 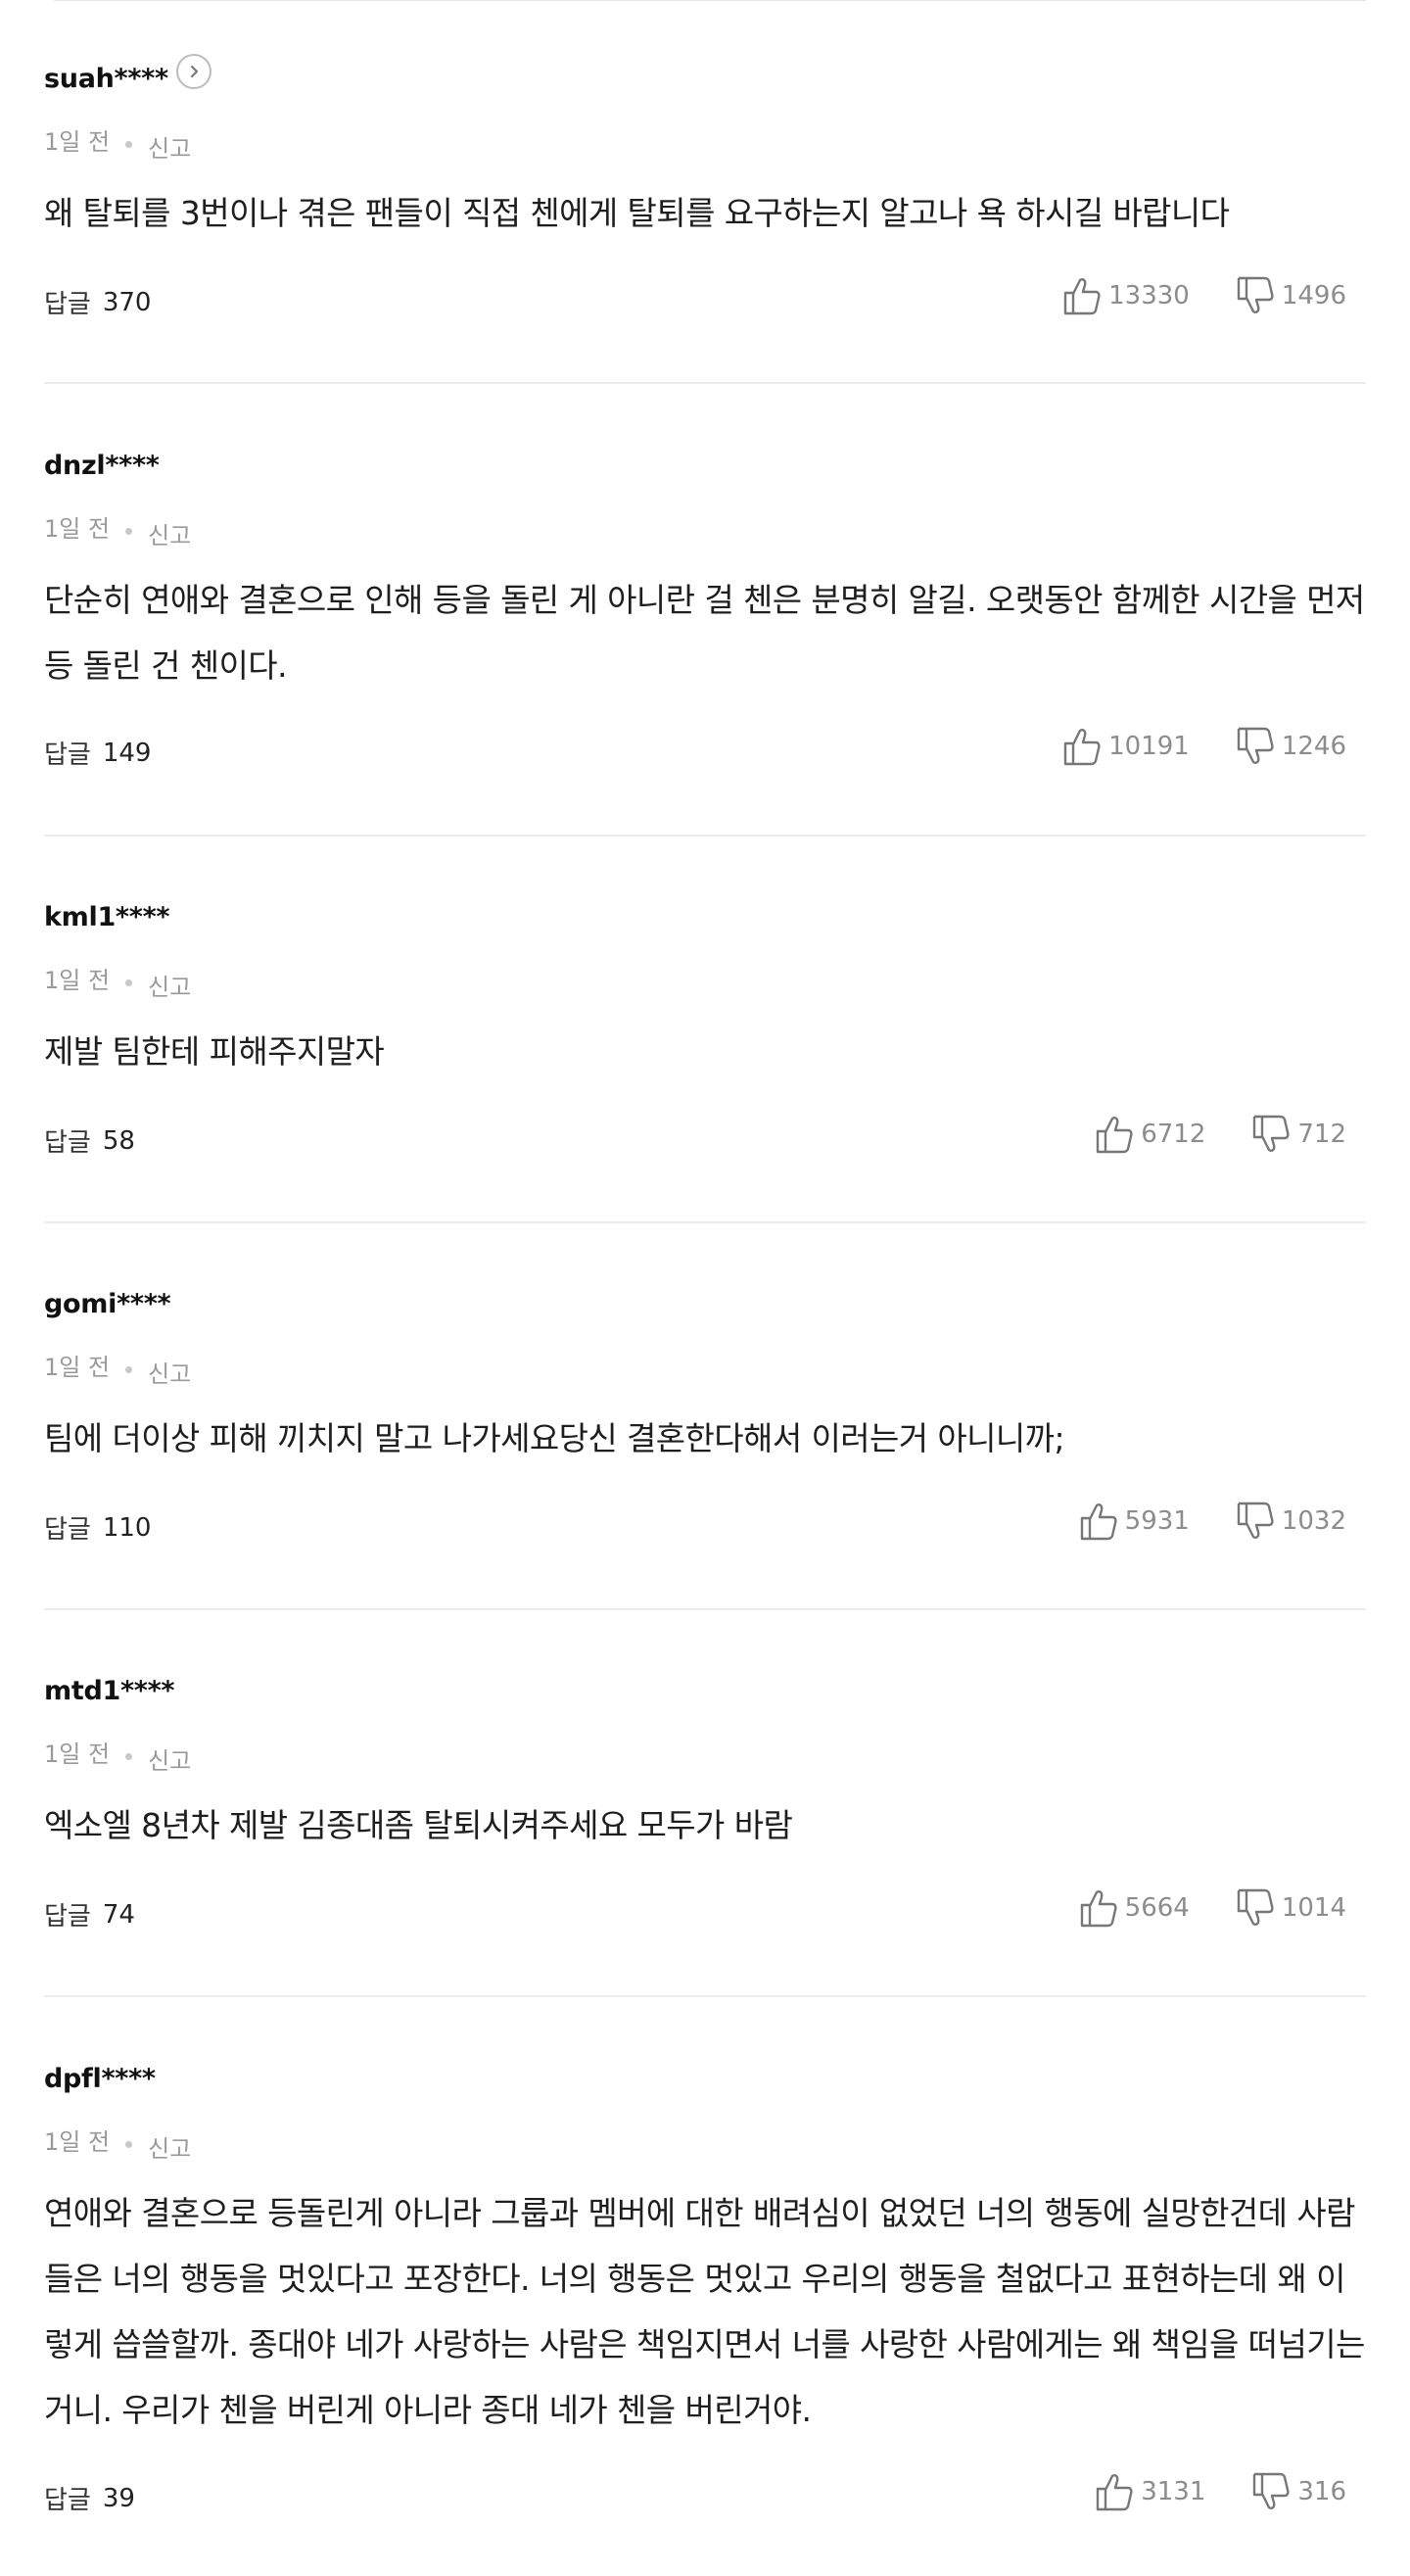 I want to click on dislike-button: 712, so click(x=1299, y=1134).